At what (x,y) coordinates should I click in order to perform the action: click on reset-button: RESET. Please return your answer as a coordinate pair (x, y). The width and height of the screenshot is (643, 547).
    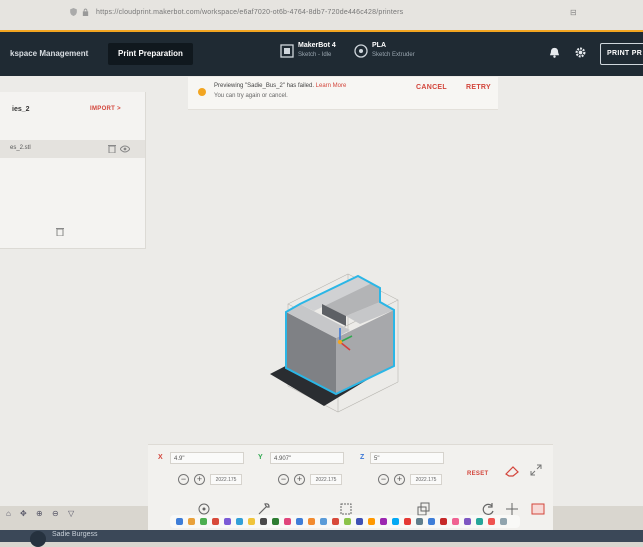
    Looking at the image, I should click on (478, 474).